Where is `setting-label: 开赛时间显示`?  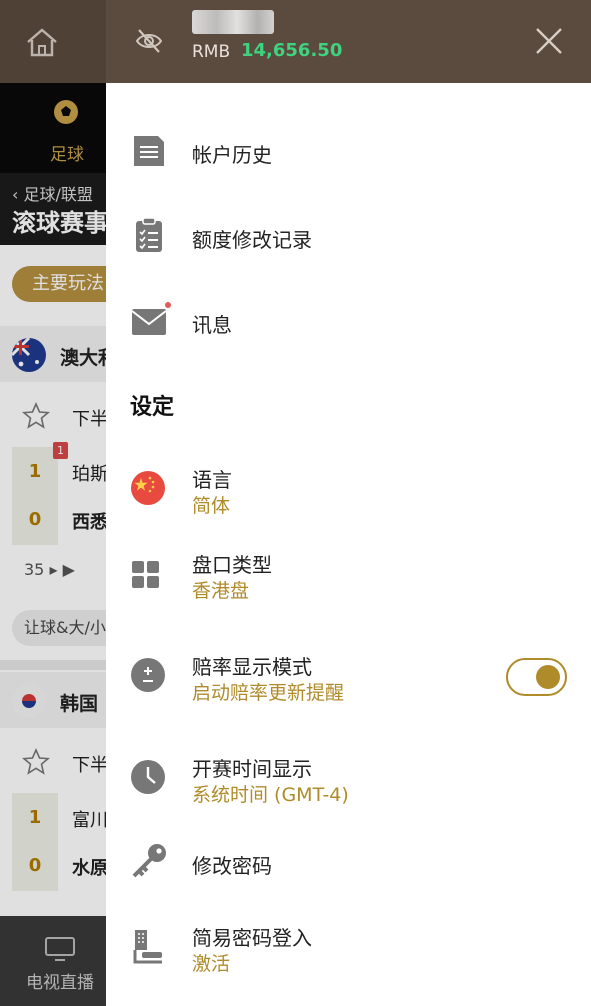
setting-label: 开赛时间显示 is located at coordinates (252, 769).